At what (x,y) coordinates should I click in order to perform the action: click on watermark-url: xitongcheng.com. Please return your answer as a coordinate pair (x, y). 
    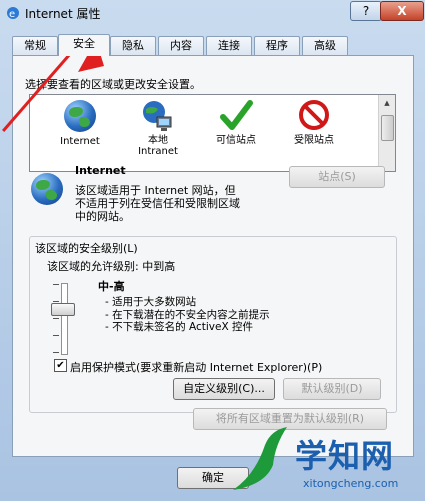
    Looking at the image, I should click on (351, 483).